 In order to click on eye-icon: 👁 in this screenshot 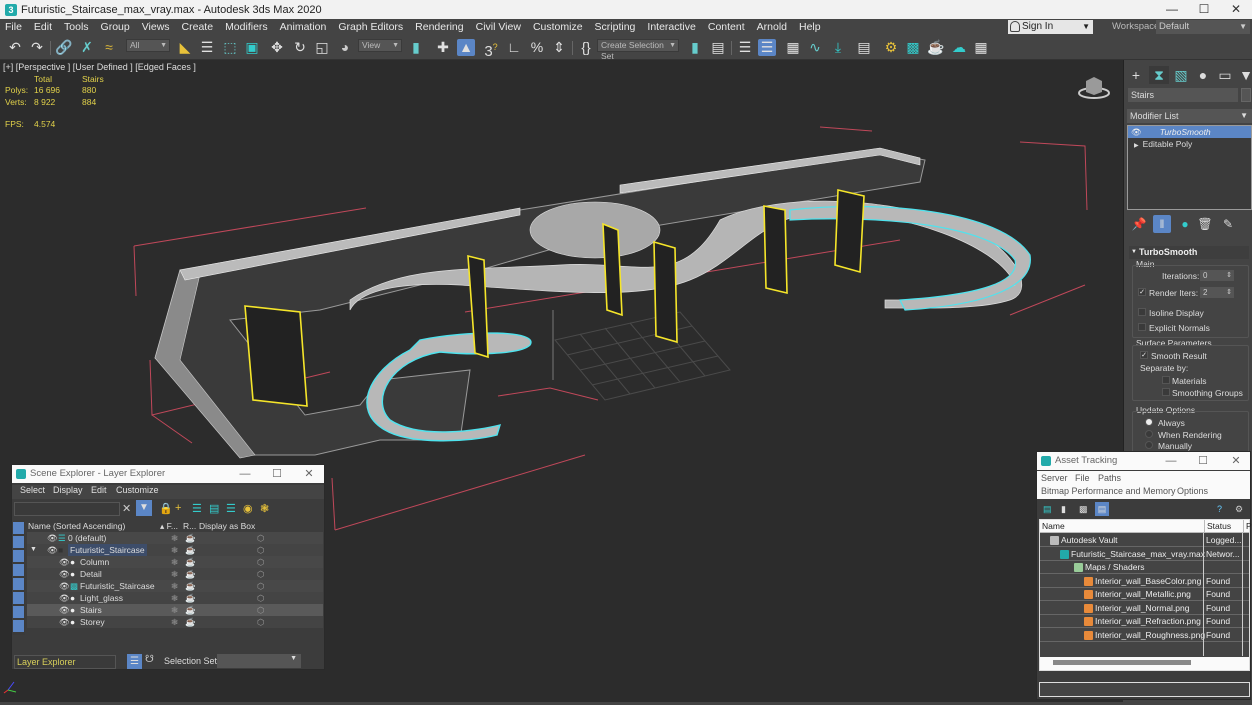, I will do `click(1136, 132)`.